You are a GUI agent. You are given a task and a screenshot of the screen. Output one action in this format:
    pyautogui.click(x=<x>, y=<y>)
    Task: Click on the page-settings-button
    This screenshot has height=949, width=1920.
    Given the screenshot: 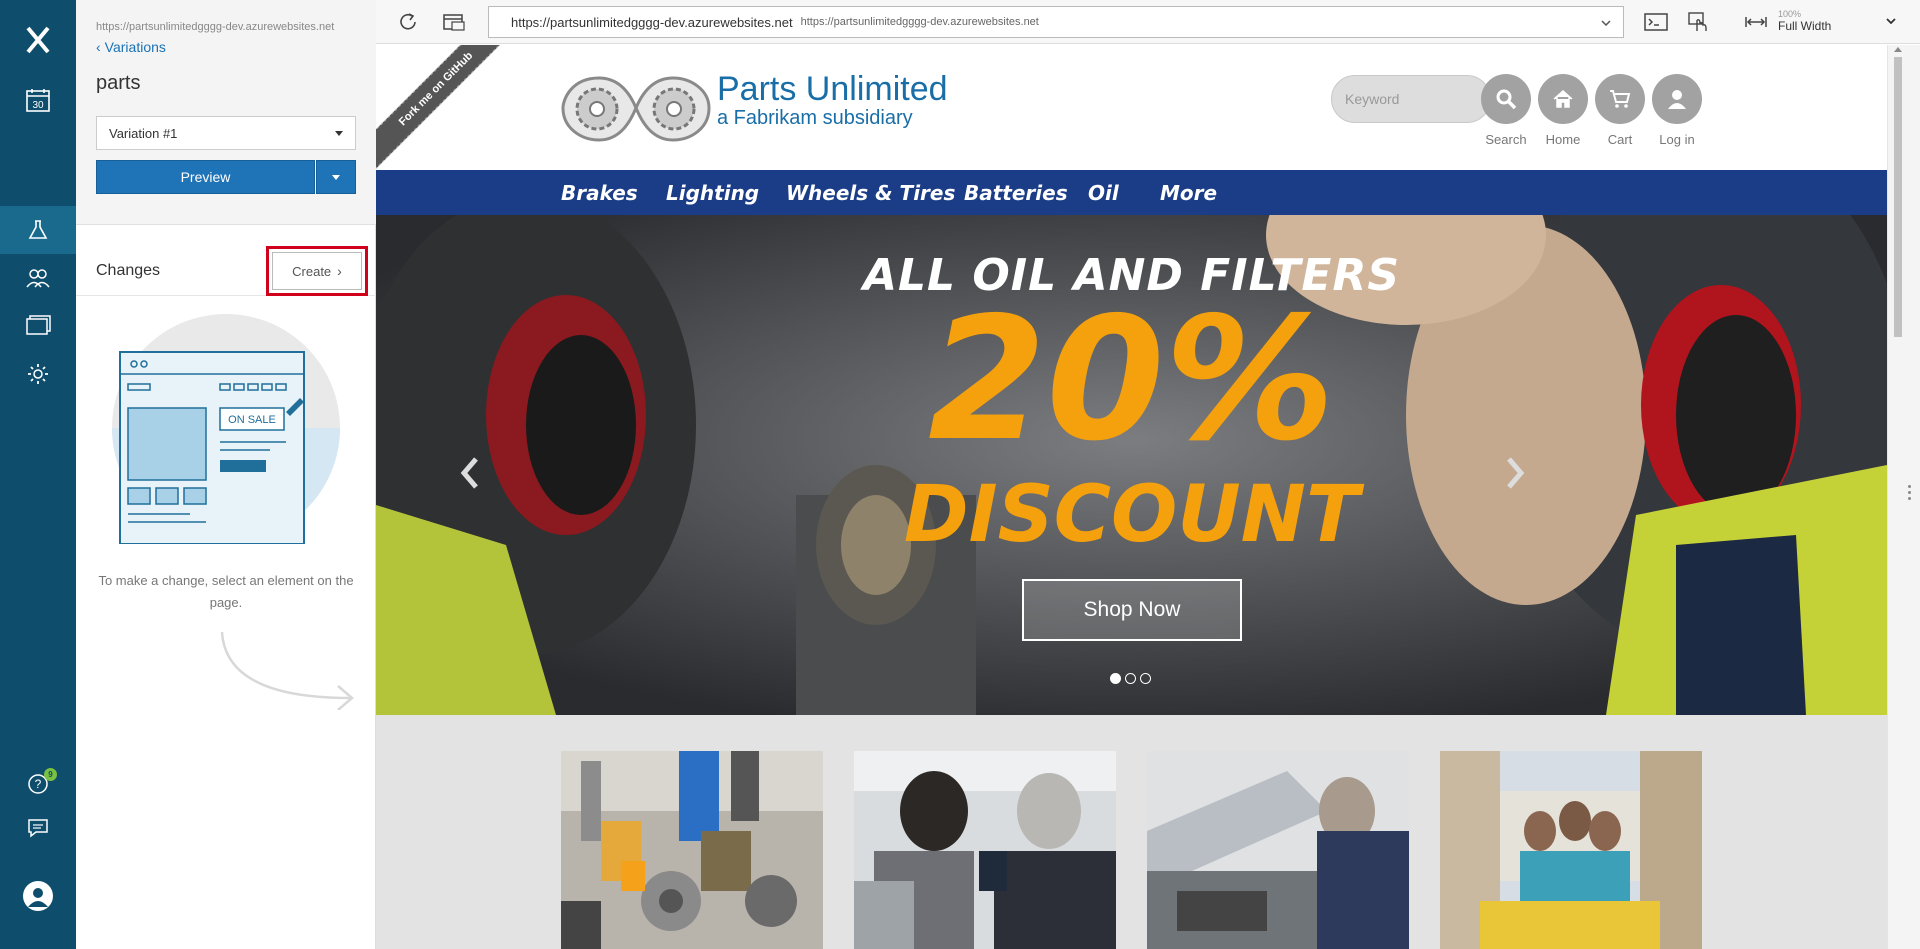 What is the action you would take?
    pyautogui.click(x=454, y=22)
    